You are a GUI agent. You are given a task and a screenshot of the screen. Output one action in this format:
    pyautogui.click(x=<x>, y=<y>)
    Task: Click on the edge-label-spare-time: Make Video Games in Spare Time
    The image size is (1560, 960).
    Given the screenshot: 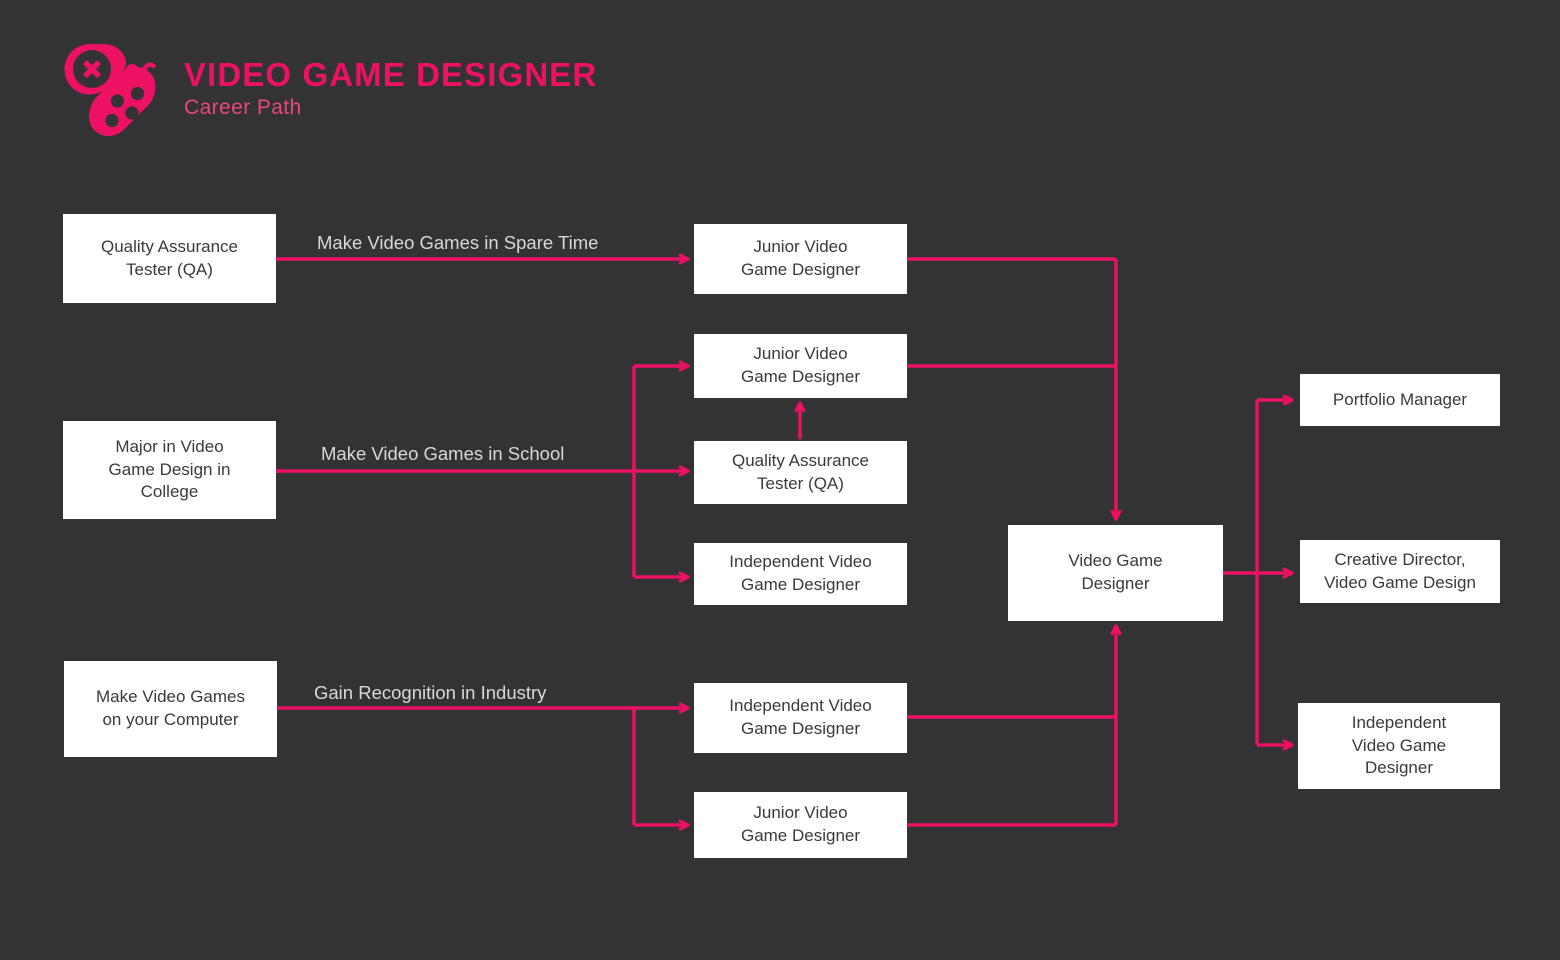 What is the action you would take?
    pyautogui.click(x=458, y=242)
    